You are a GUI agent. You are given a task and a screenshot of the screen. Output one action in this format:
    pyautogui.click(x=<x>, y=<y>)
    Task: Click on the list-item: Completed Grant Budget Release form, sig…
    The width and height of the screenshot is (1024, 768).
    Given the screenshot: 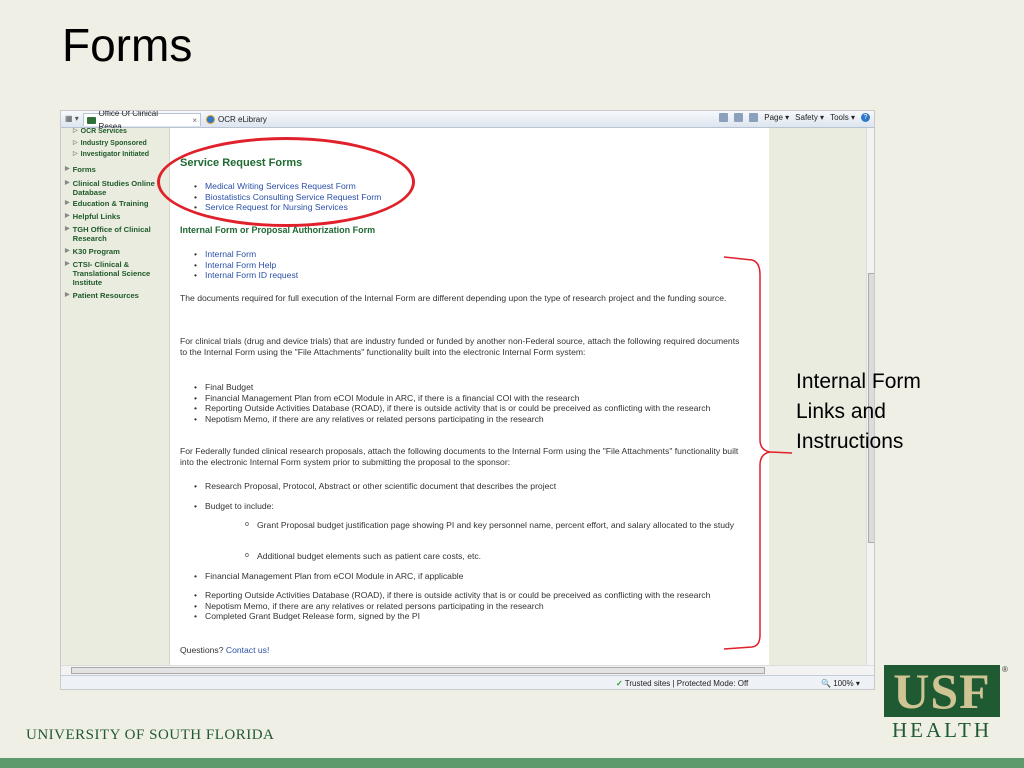 What is the action you would take?
    pyautogui.click(x=460, y=616)
    